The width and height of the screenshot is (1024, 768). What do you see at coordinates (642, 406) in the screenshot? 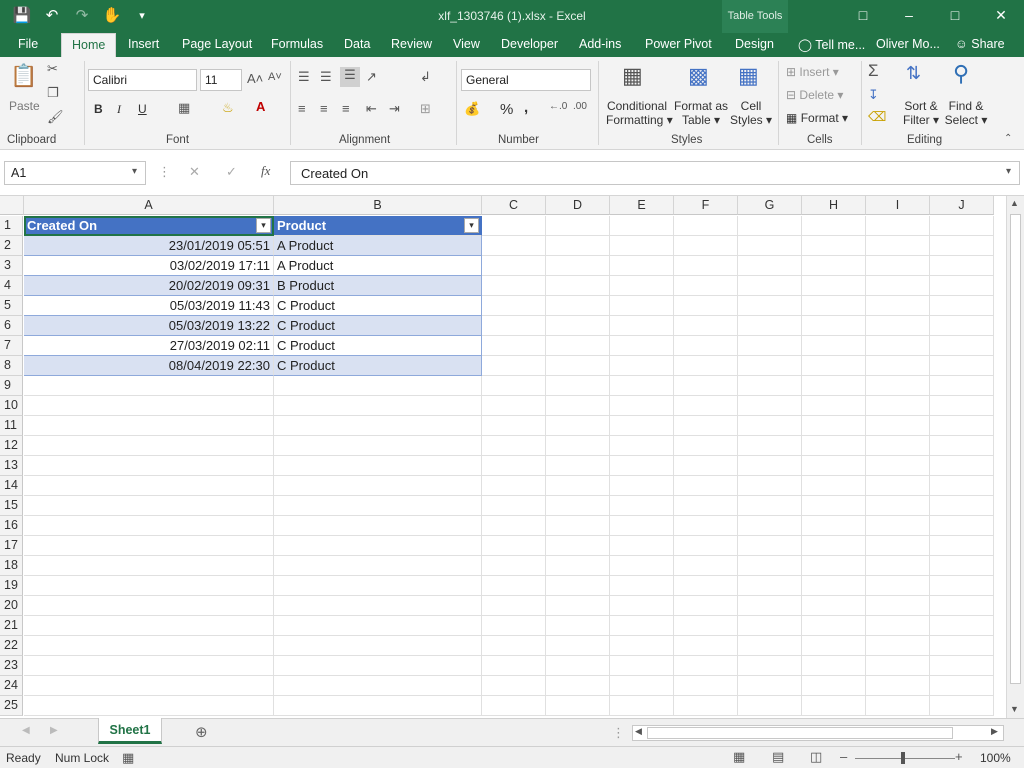
I see `cell-e10` at bounding box center [642, 406].